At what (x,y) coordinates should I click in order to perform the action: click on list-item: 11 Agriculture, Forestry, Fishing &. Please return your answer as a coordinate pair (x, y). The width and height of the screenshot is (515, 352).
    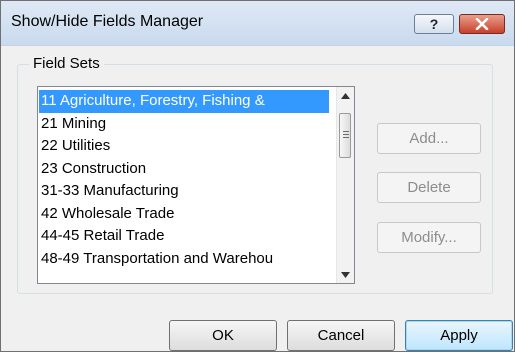
    Looking at the image, I should click on (184, 101).